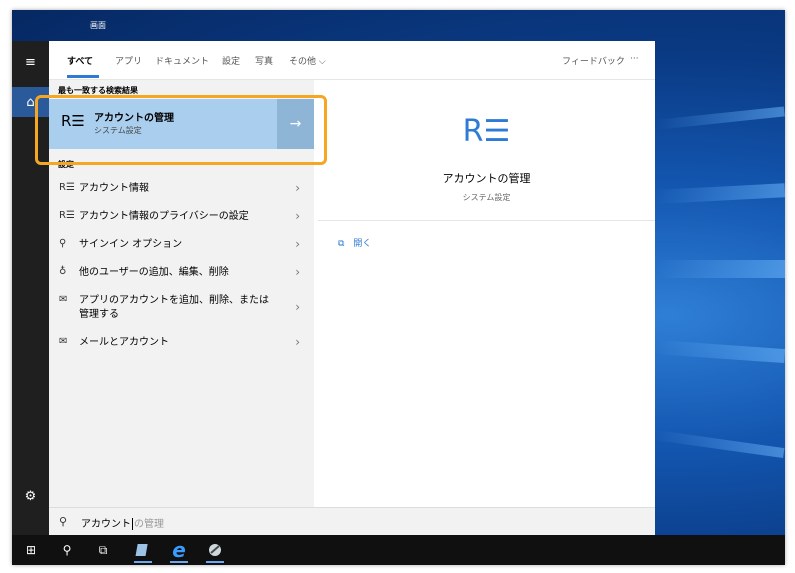  Describe the element at coordinates (486, 220) in the screenshot. I see `divider` at that location.